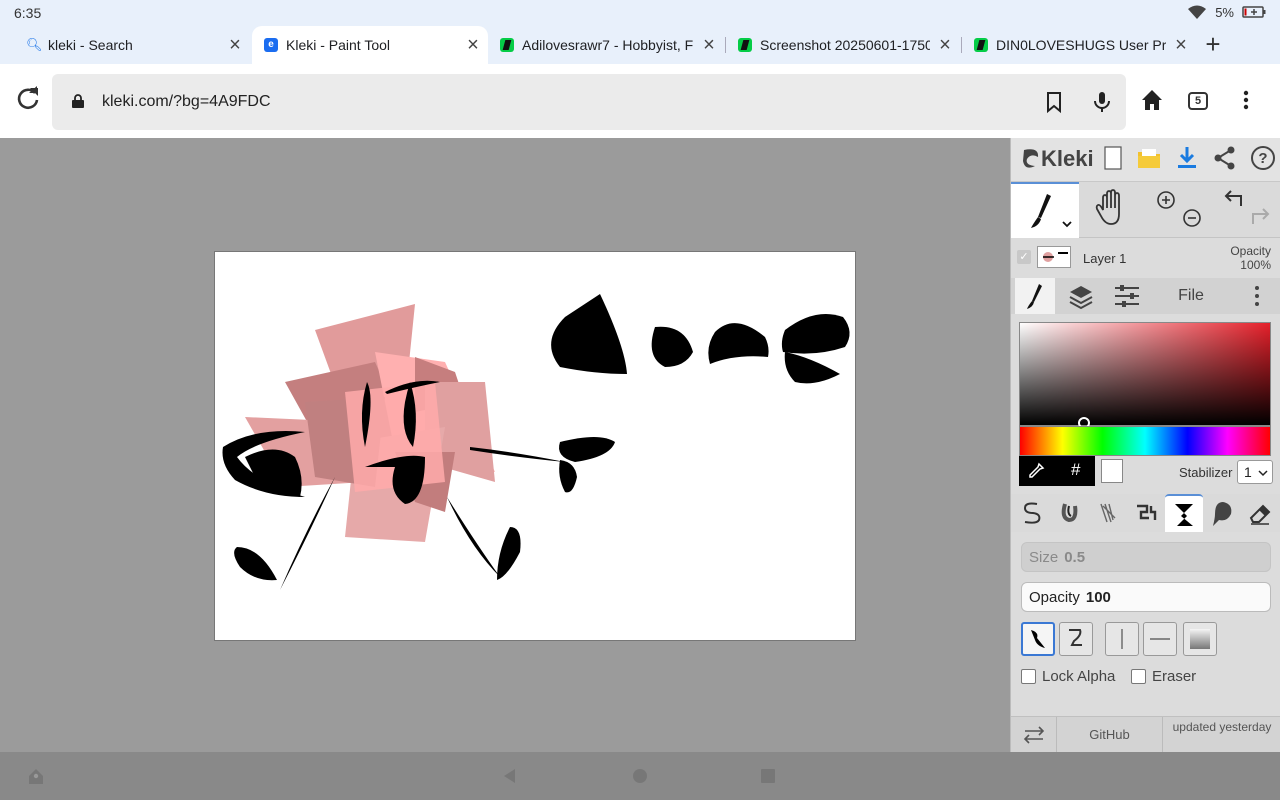 The width and height of the screenshot is (1280, 800). I want to click on chemy-mode-fill-button, so click(1038, 639).